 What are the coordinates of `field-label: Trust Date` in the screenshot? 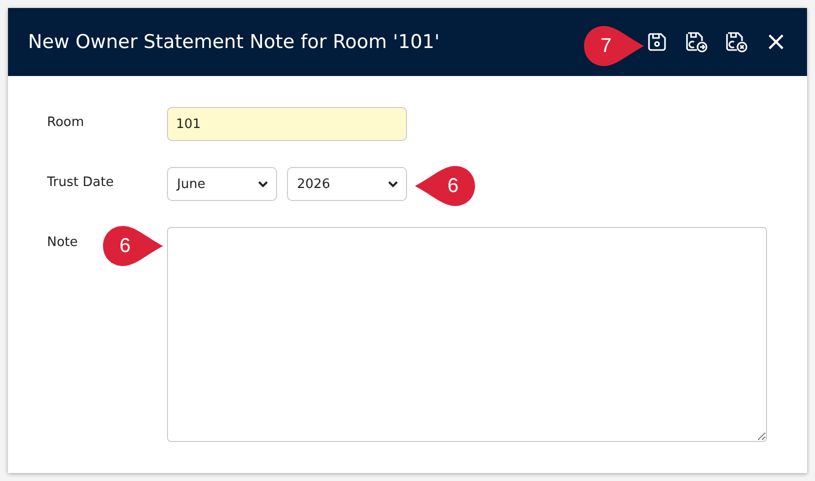 It's located at (80, 182).